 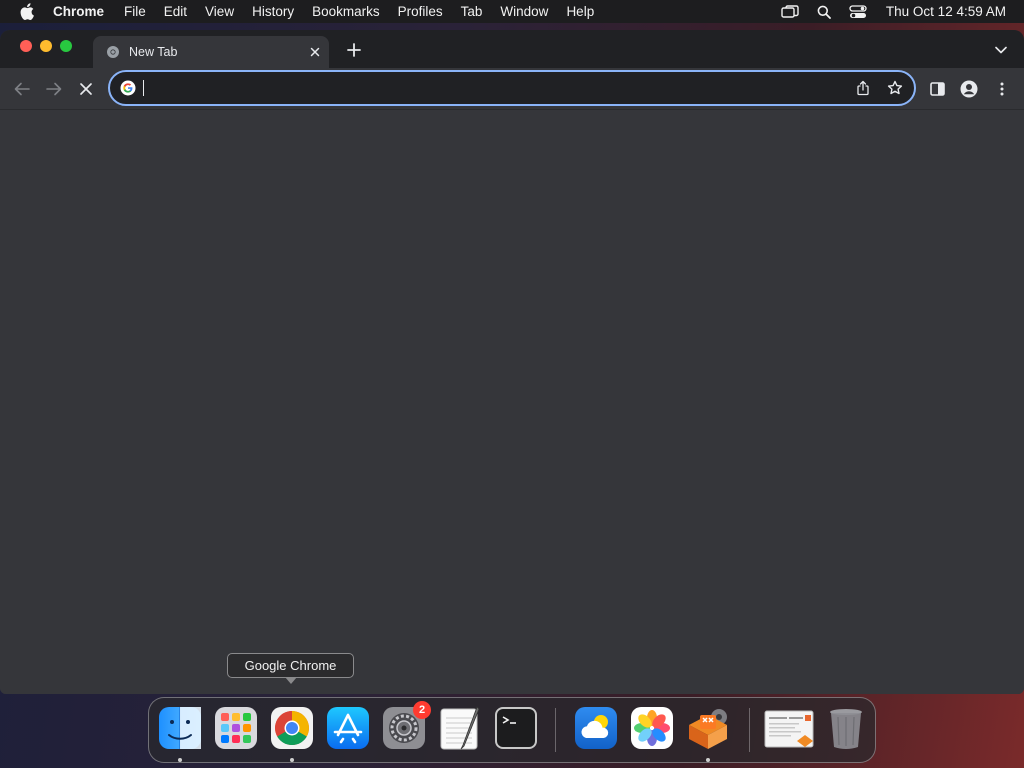 I want to click on menu-tab: Tab, so click(x=472, y=11).